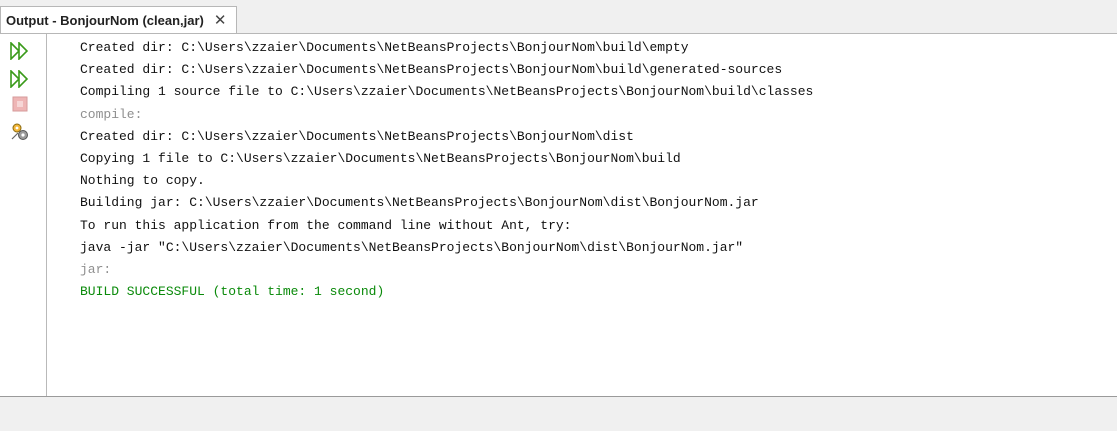 The image size is (1117, 431). What do you see at coordinates (220, 20) in the screenshot?
I see `close-icon: ✕` at bounding box center [220, 20].